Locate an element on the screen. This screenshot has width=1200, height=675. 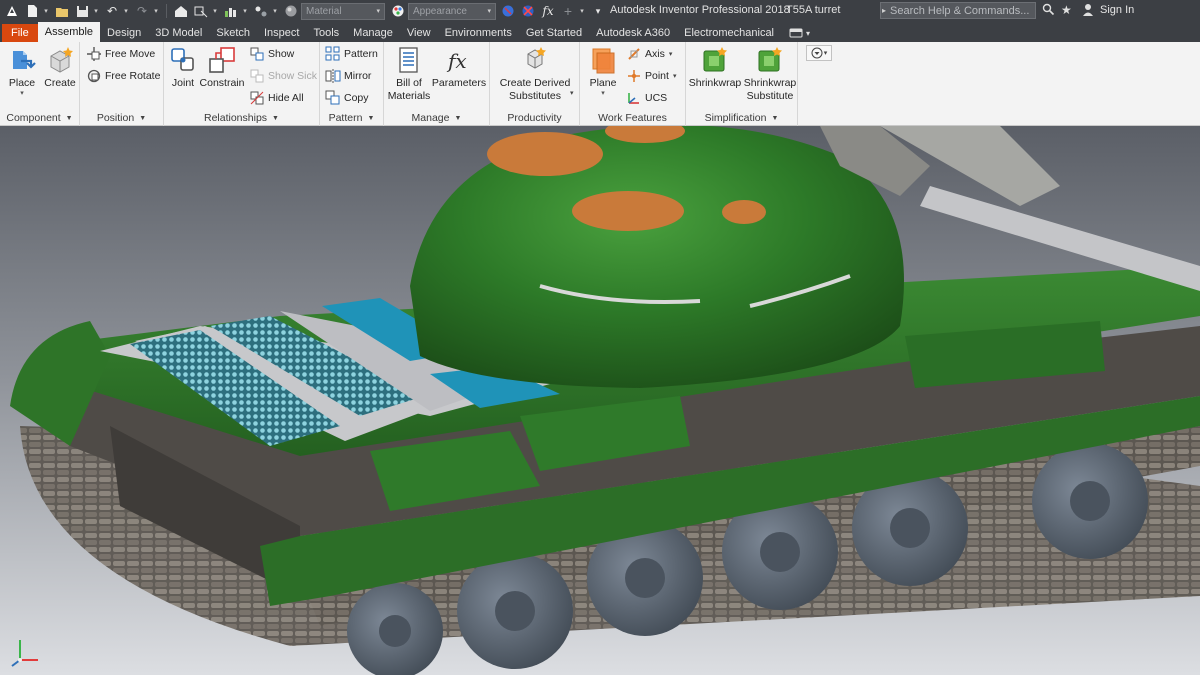
panel-title-pattern: Pattern ▼ is located at coordinates (351, 118).